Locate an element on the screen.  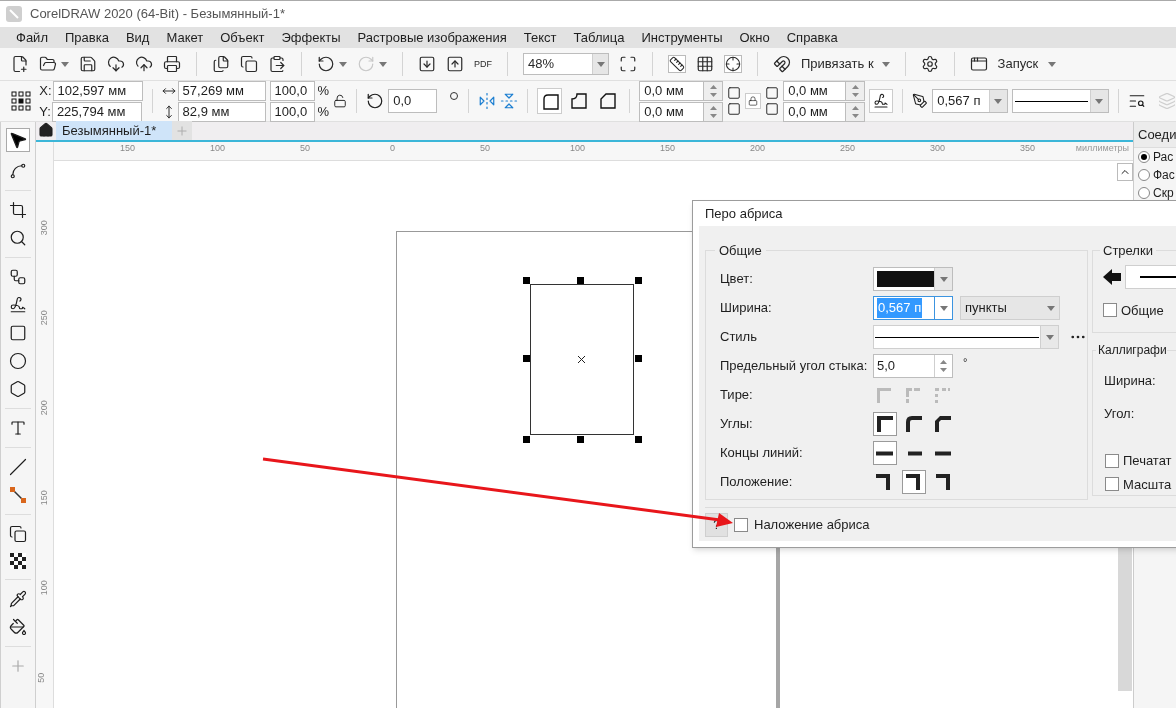
rectangle-icon is located at coordinates (18, 333).